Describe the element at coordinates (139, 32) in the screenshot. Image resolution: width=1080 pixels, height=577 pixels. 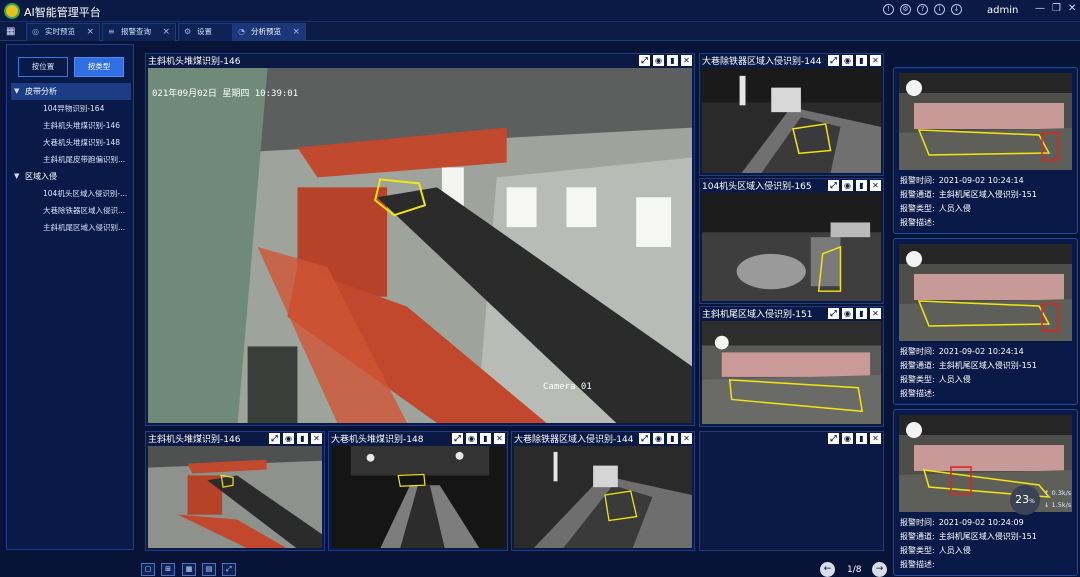
I see `tab-alarm-query: ≡ 报警查询 ×` at that location.